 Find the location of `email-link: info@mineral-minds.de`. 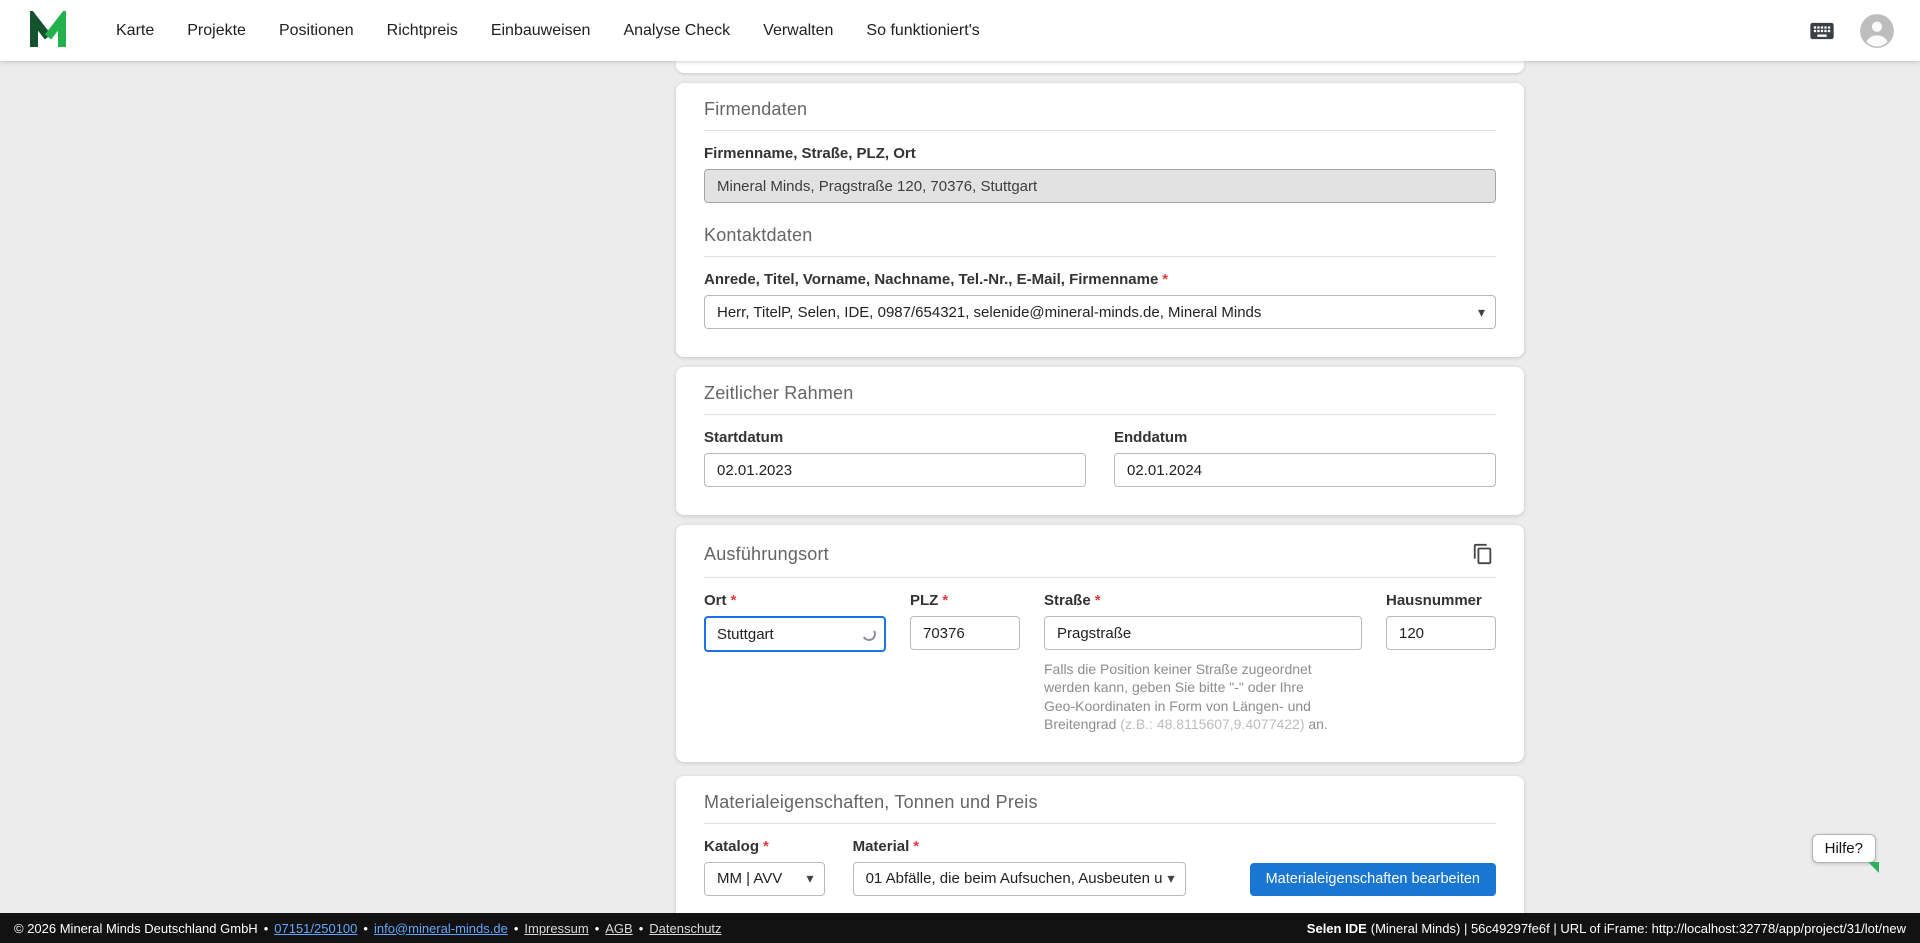

email-link: info@mineral-minds.de is located at coordinates (441, 928).